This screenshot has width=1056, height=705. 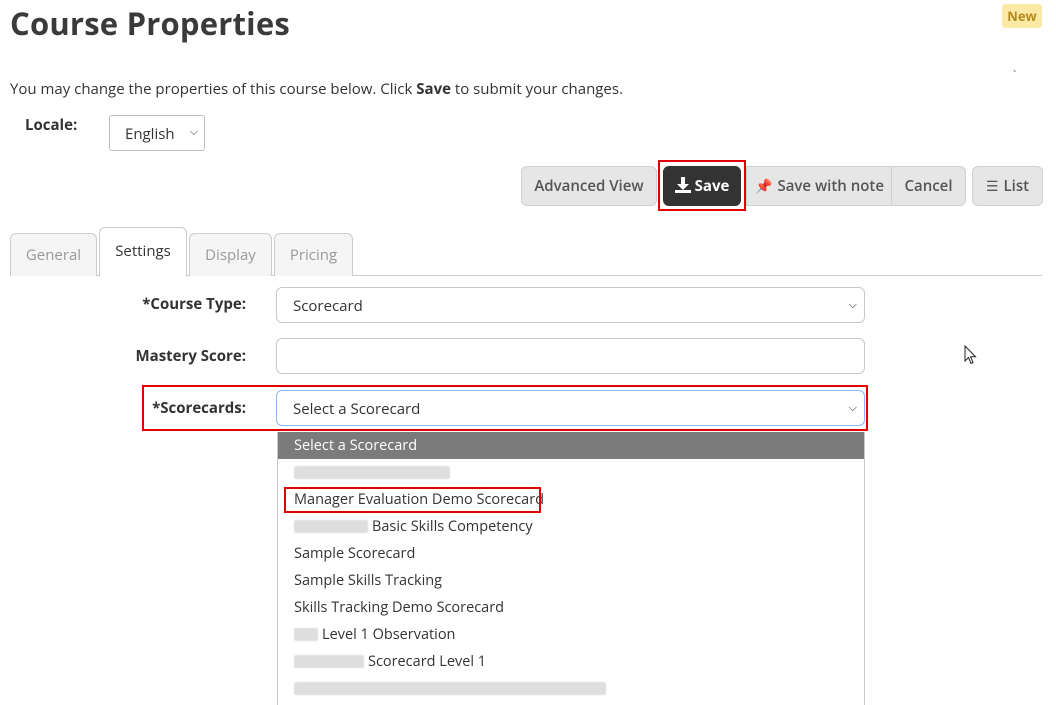 What do you see at coordinates (150, 134) in the screenshot?
I see `locale-value: English` at bounding box center [150, 134].